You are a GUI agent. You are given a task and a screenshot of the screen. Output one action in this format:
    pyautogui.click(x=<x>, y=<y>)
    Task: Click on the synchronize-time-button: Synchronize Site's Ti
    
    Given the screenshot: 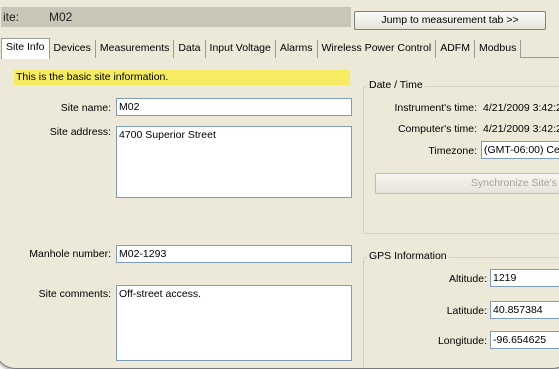 What is the action you would take?
    pyautogui.click(x=467, y=183)
    